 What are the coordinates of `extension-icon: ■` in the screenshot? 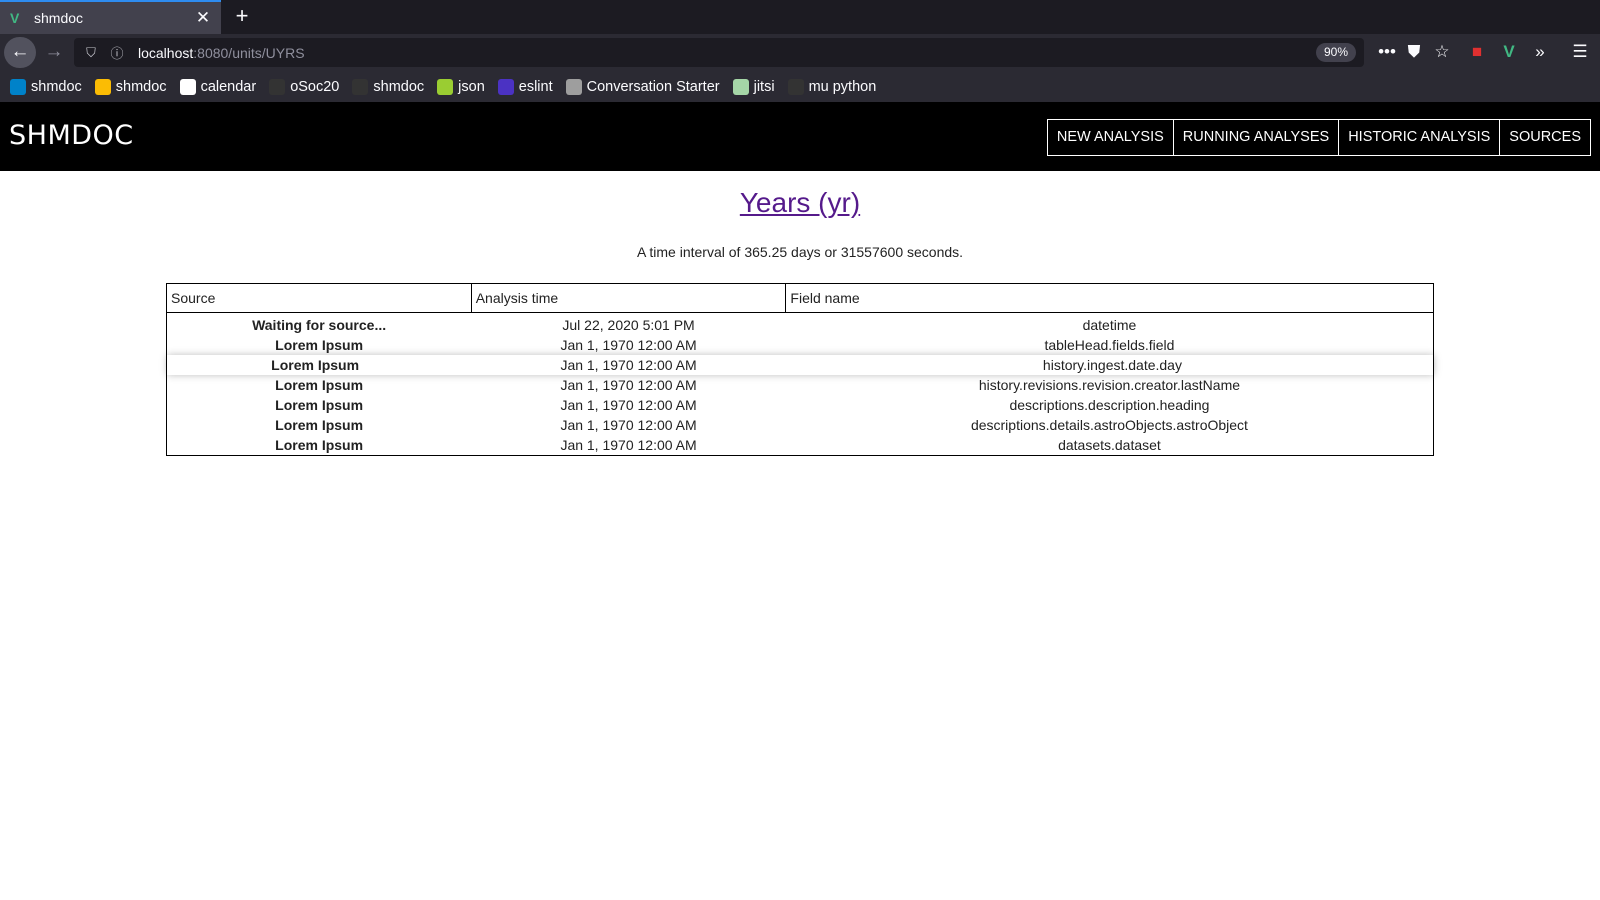 It's located at (1477, 52).